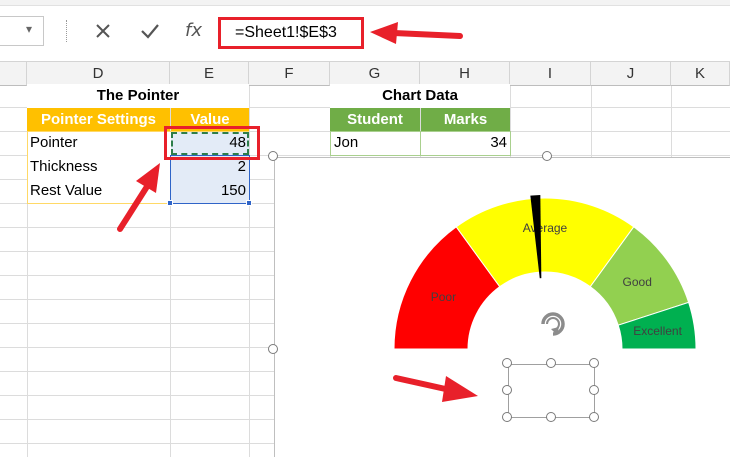 This screenshot has height=457, width=730. Describe the element at coordinates (464, 143) in the screenshot. I see `marks-jon: 34` at that location.